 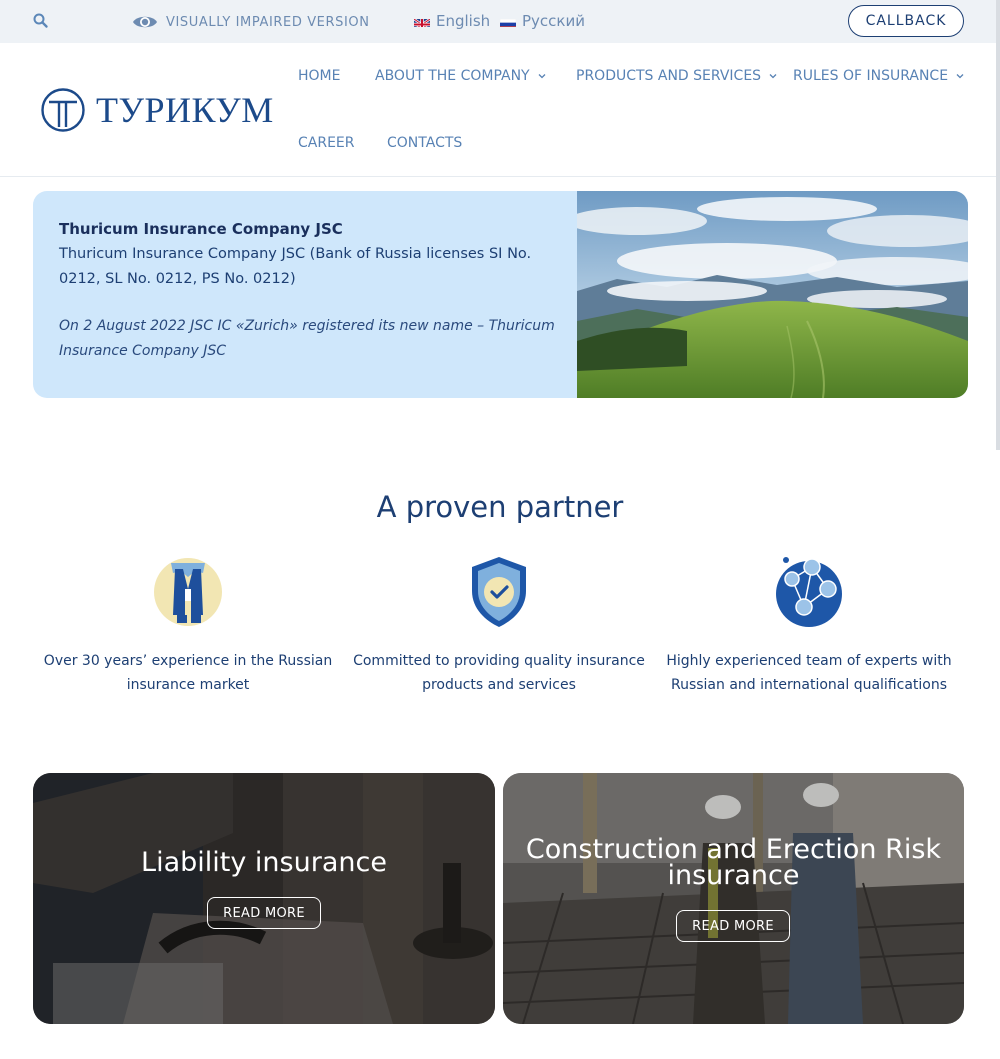 What do you see at coordinates (508, 21) in the screenshot?
I see `ru-flag-icon` at bounding box center [508, 21].